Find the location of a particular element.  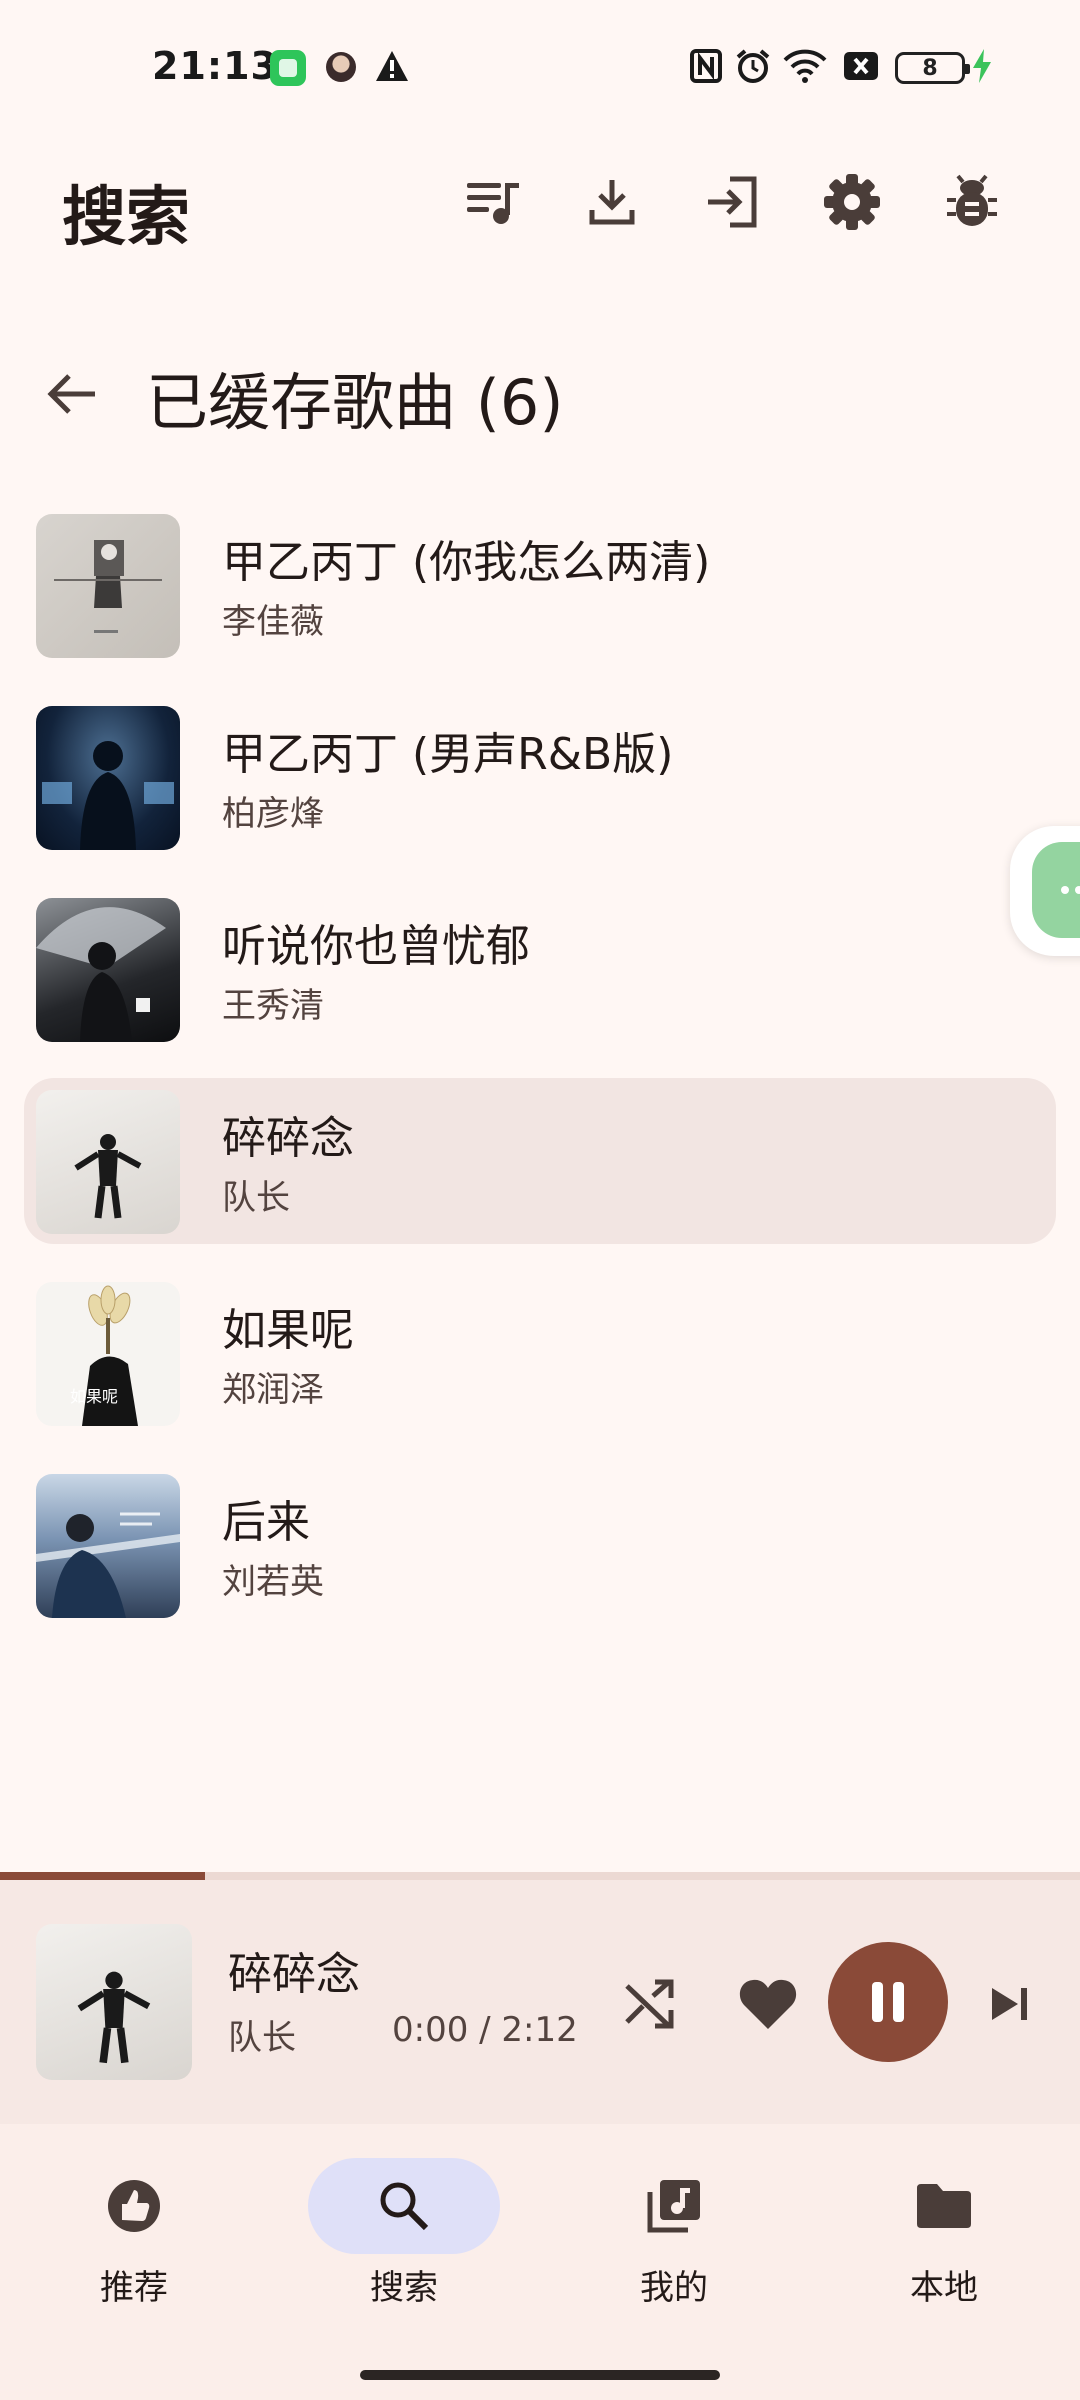

song-row: 甲乙丙丁 (男声R&B版) 柏彦烽 is located at coordinates (540, 790).